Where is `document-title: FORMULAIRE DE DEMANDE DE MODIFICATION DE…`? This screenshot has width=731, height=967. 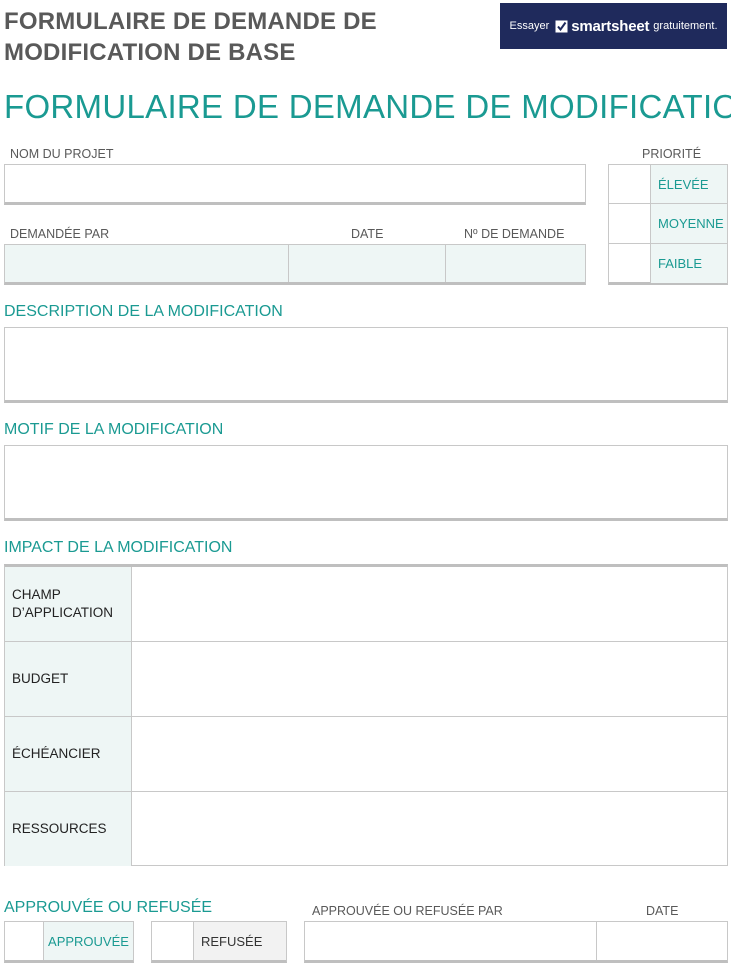 document-title: FORMULAIRE DE DEMANDE DE MODIFICATION DE… is located at coordinates (214, 37).